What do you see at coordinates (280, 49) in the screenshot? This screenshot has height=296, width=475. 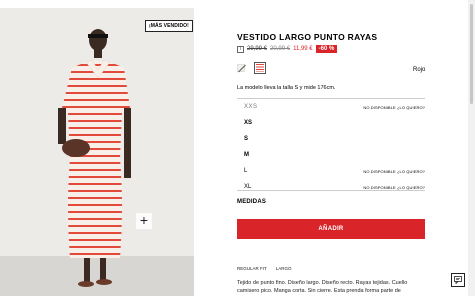 I see `price-previous: 20,99 €` at bounding box center [280, 49].